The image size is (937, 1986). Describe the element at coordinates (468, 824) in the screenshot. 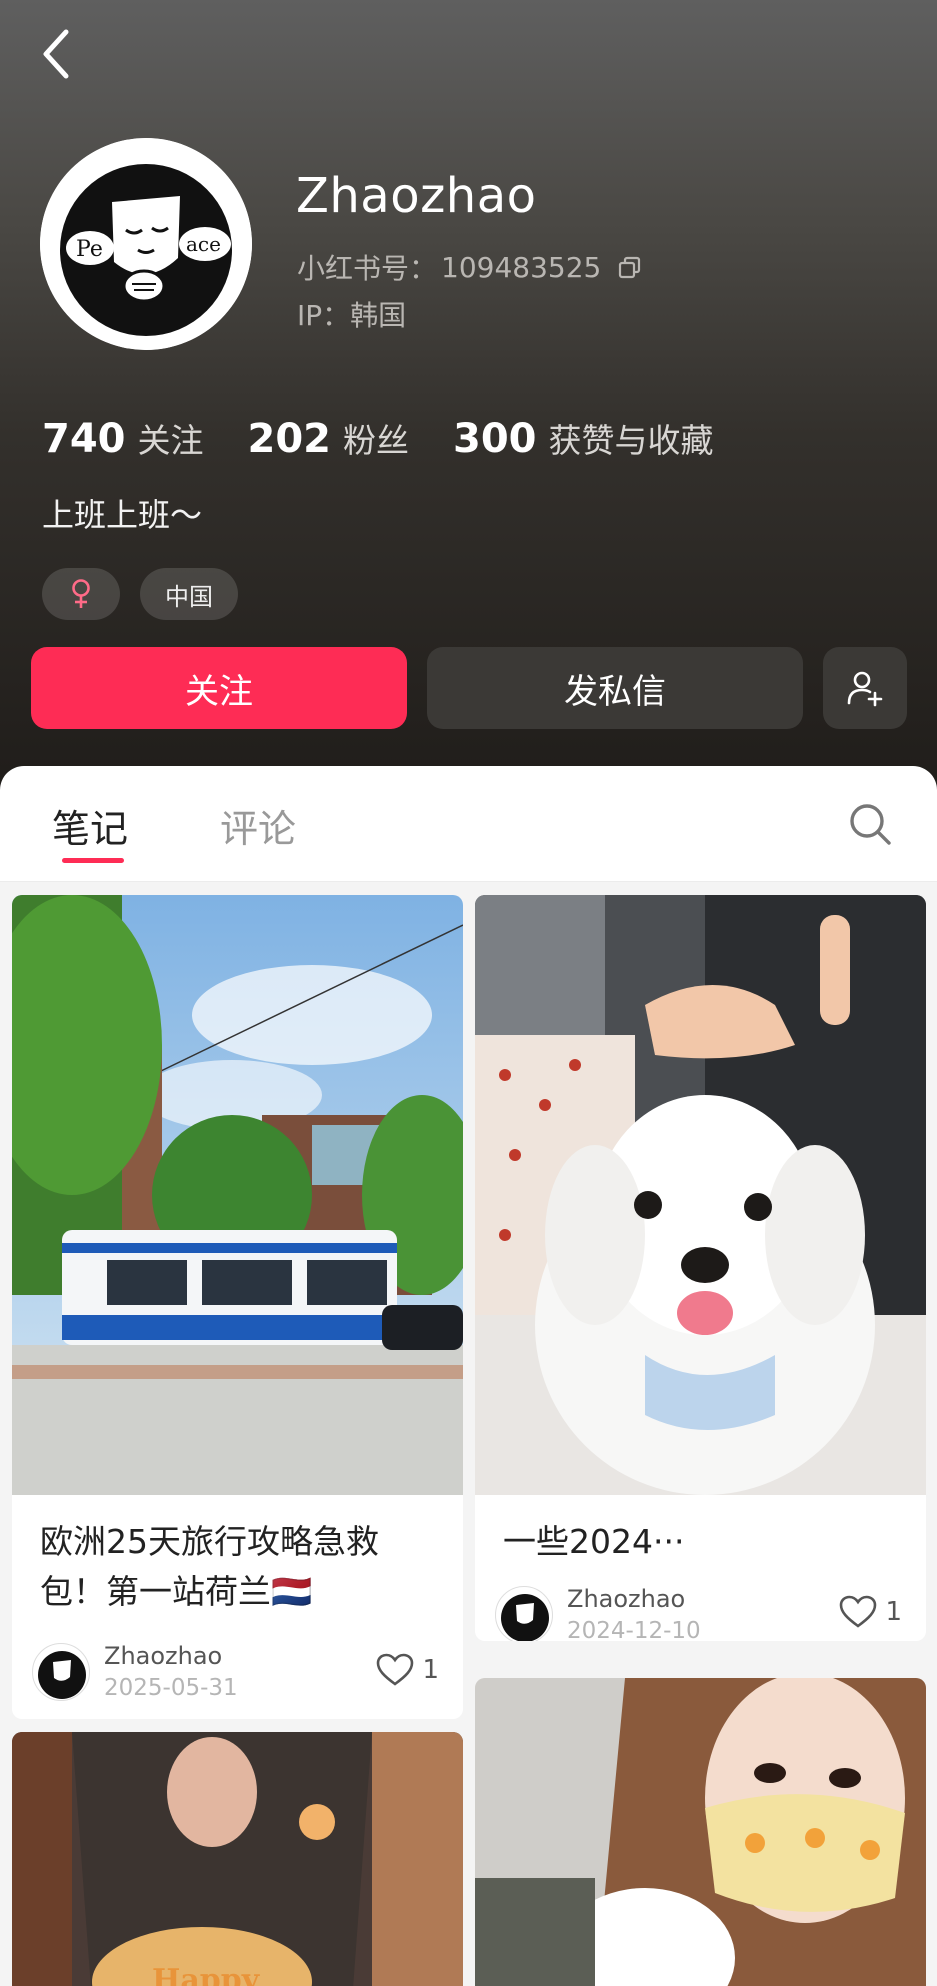

I see `content-tabs: 笔记 评论` at that location.